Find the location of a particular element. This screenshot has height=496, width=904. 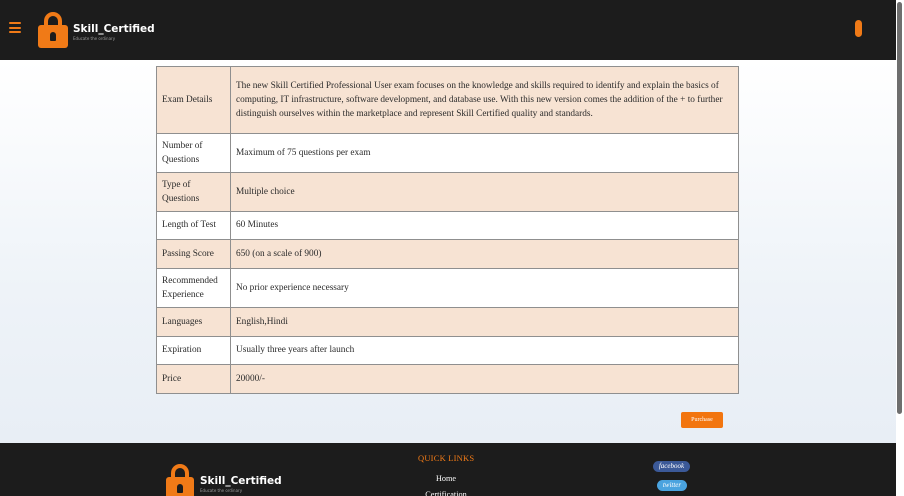

quick-link-certification: Certification is located at coordinates (446, 491).